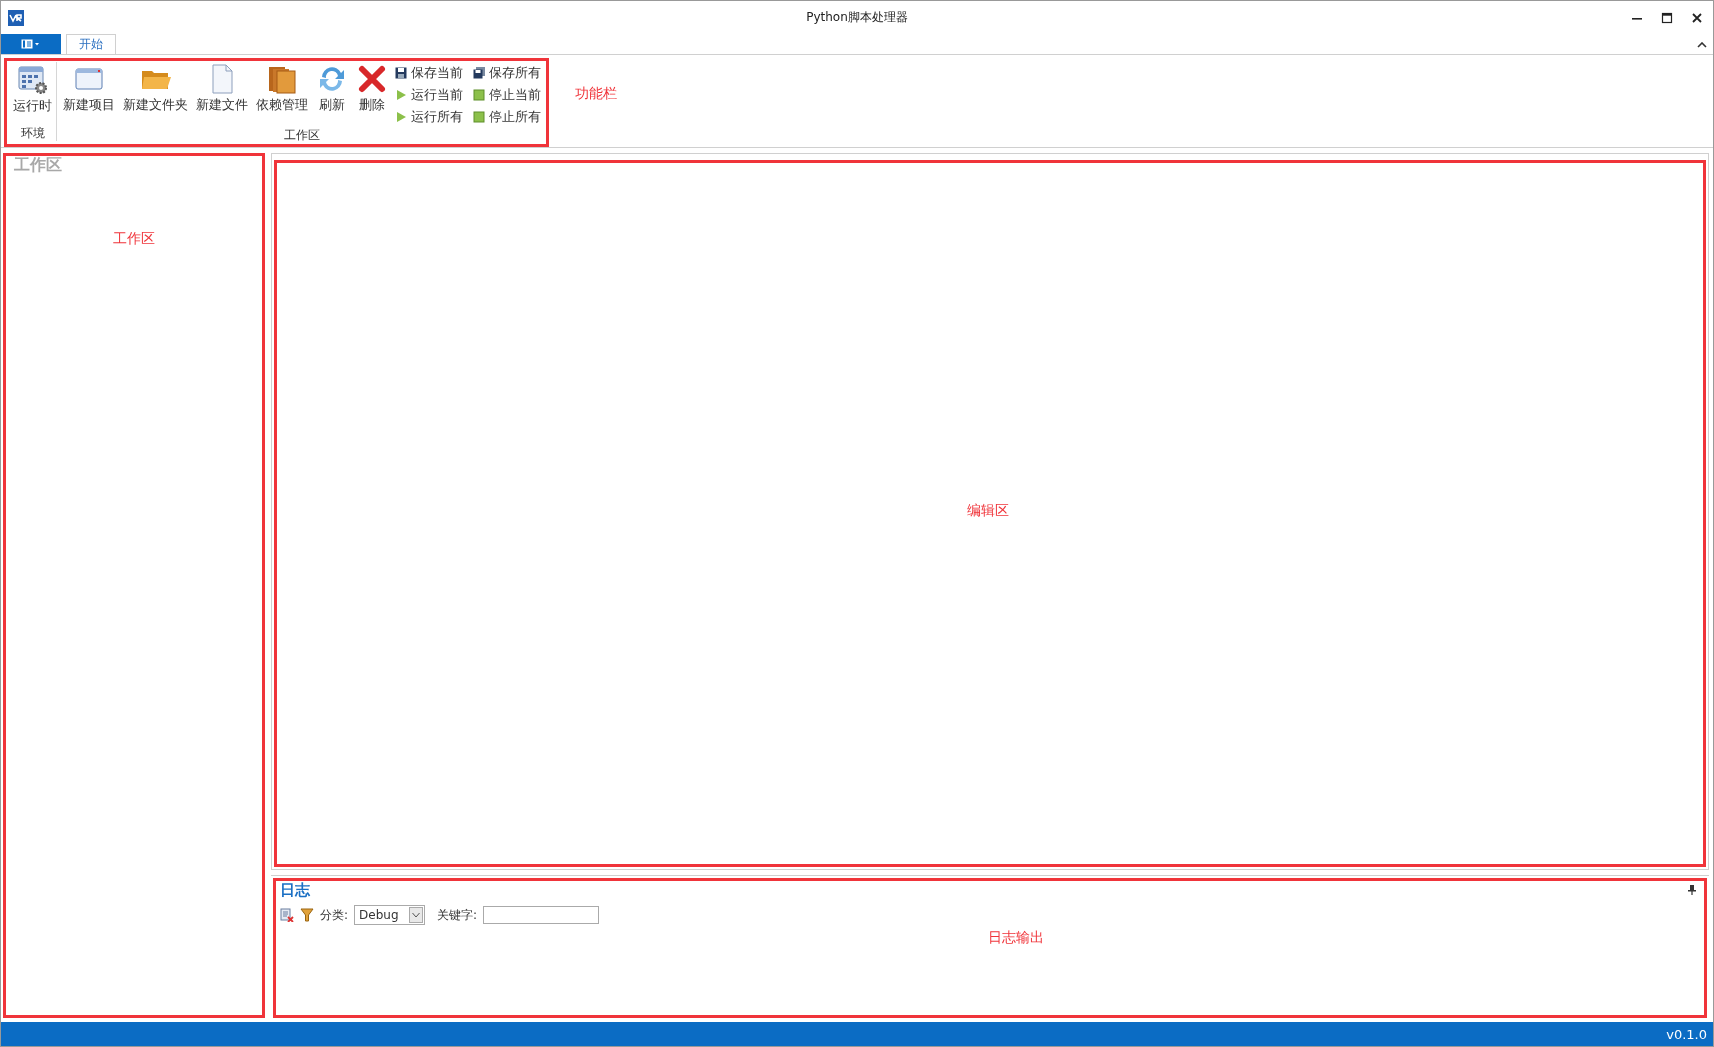 Image resolution: width=1714 pixels, height=1047 pixels. Describe the element at coordinates (457, 915) in the screenshot. I see `keyword-label: 关键字:` at that location.